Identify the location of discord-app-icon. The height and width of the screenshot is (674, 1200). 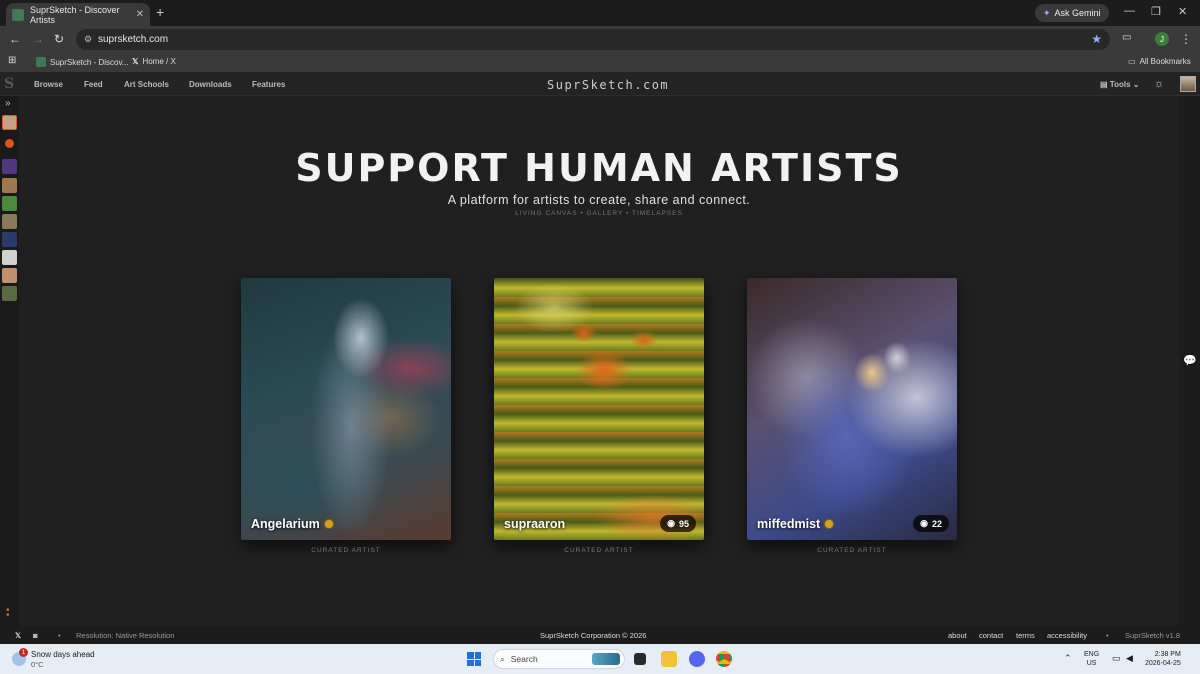
(697, 659).